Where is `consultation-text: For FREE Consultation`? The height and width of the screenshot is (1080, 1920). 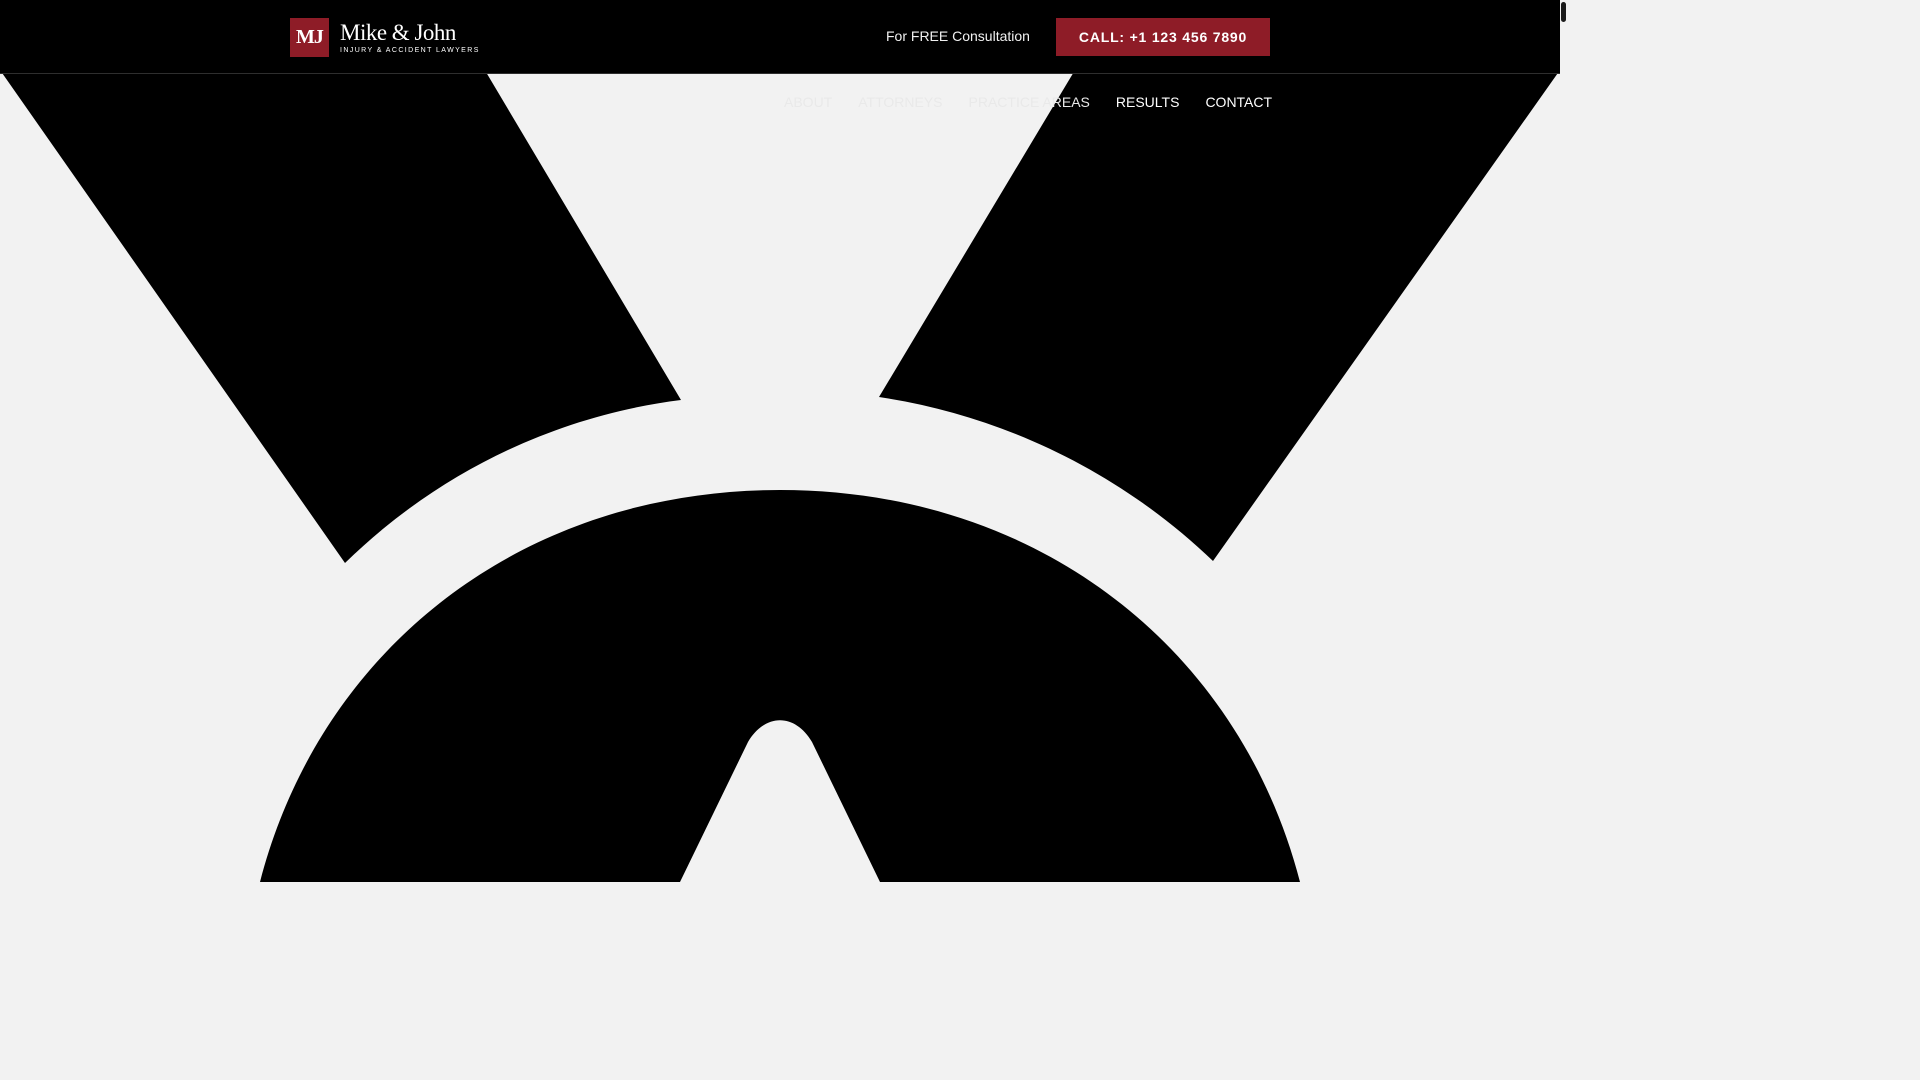 consultation-text: For FREE Consultation is located at coordinates (958, 36).